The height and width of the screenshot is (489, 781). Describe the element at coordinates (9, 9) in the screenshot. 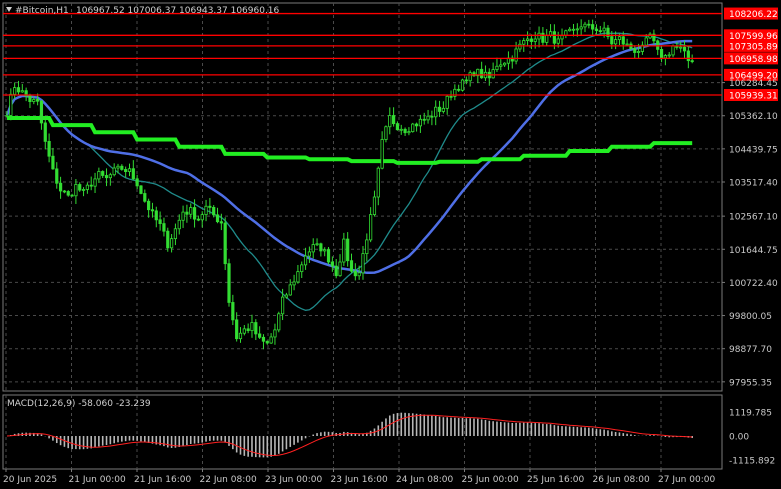

I see `symbol-arrow-icon` at that location.